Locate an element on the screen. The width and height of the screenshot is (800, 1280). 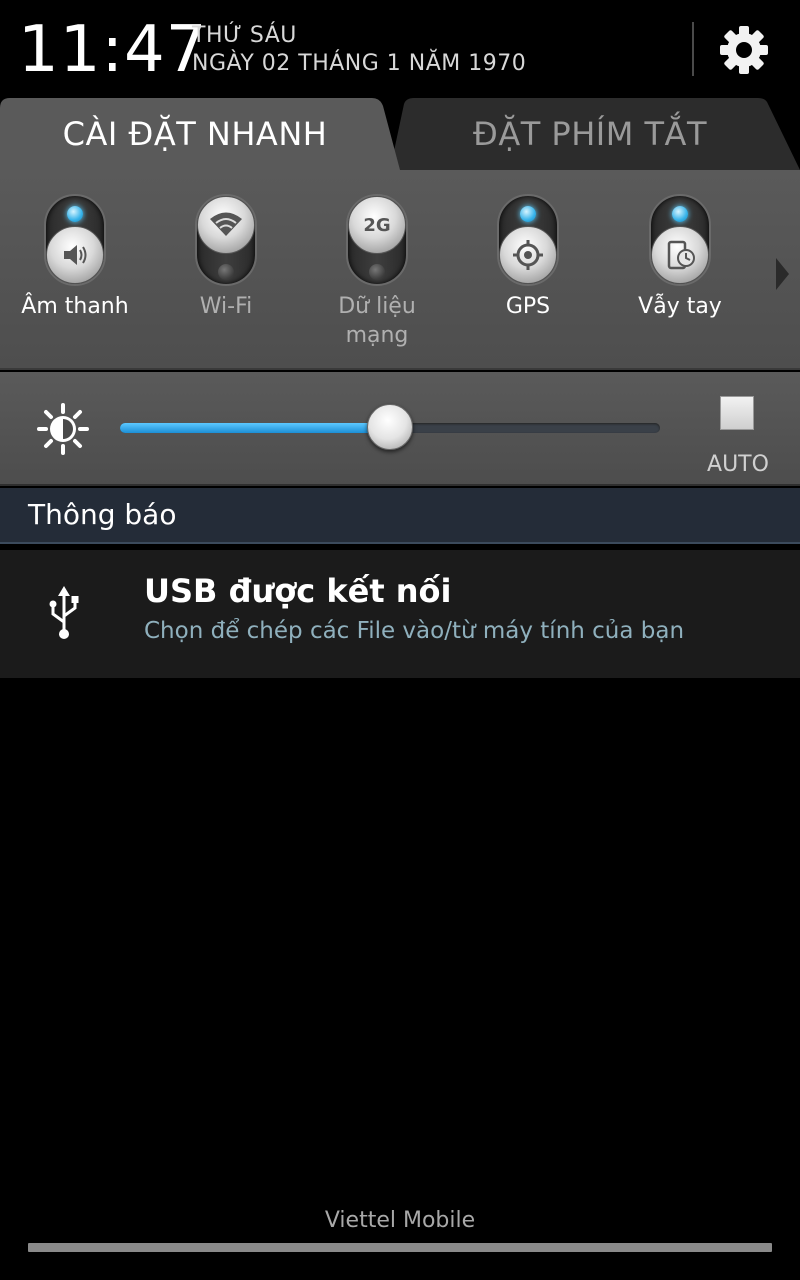
status-header: 11:47 THỨ SÁU NGÀY 02 THÁNG 1 NĂM 1970 is located at coordinates (400, 49).